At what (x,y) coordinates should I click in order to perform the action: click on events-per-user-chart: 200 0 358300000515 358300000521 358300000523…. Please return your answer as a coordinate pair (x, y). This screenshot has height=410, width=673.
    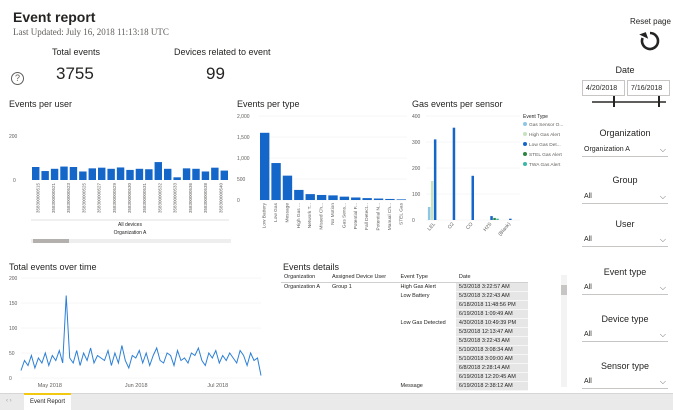
    Looking at the image, I should click on (120, 179).